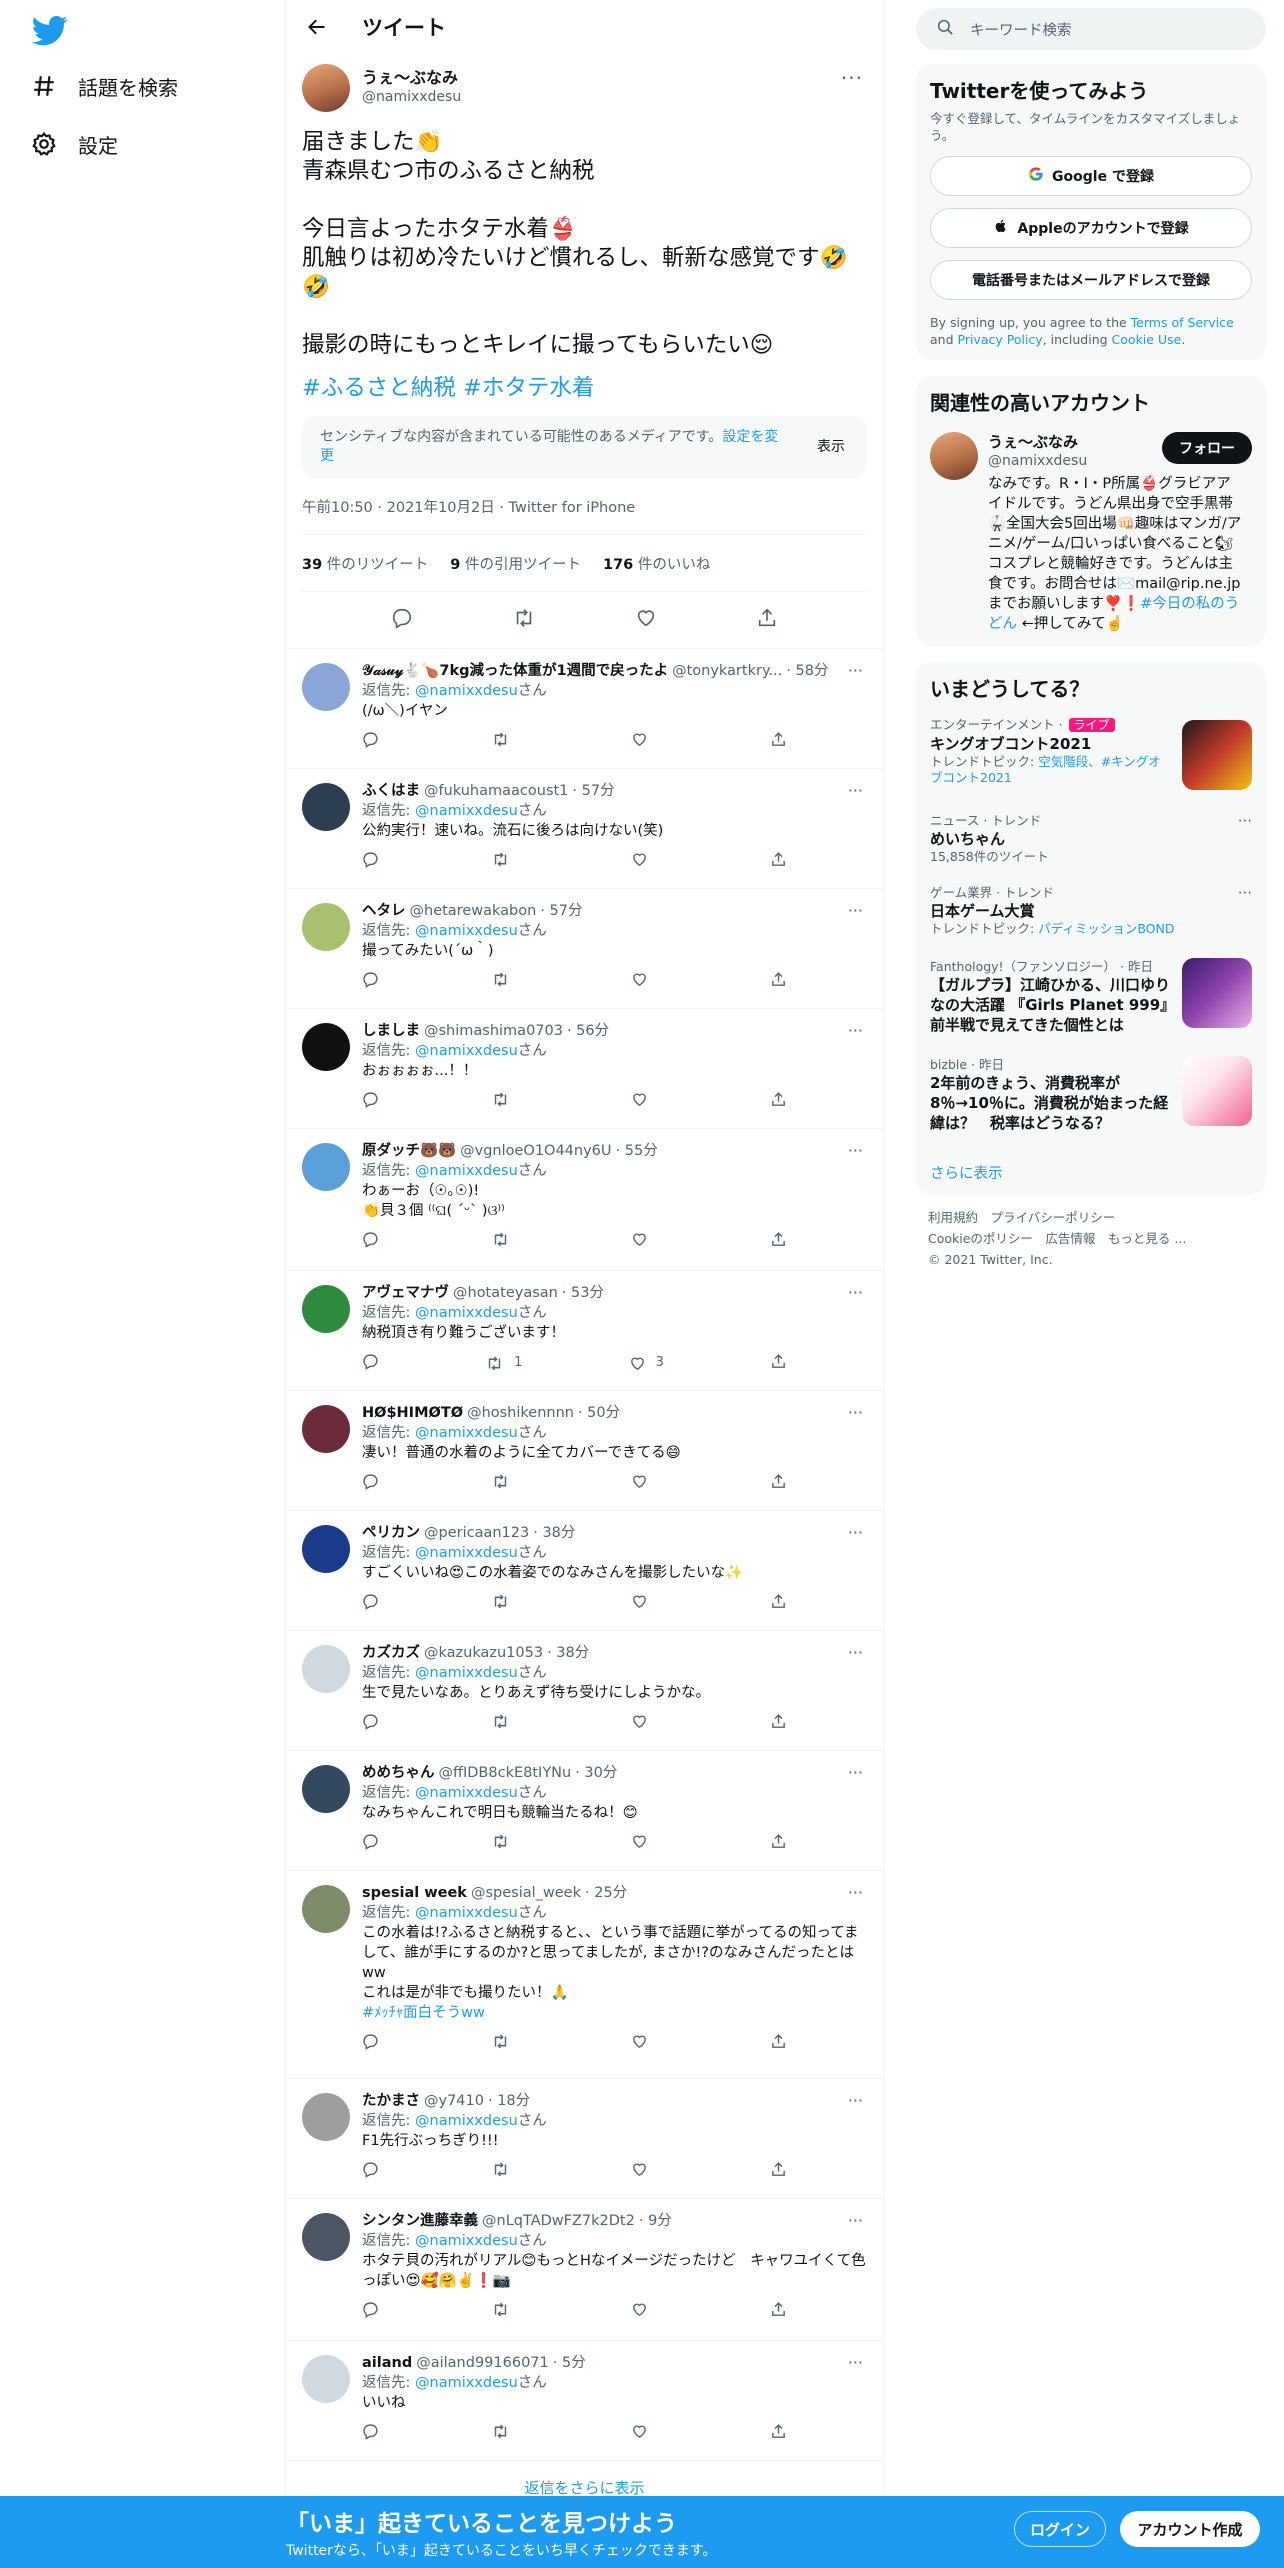  I want to click on follow-button: フォロー, so click(1207, 448).